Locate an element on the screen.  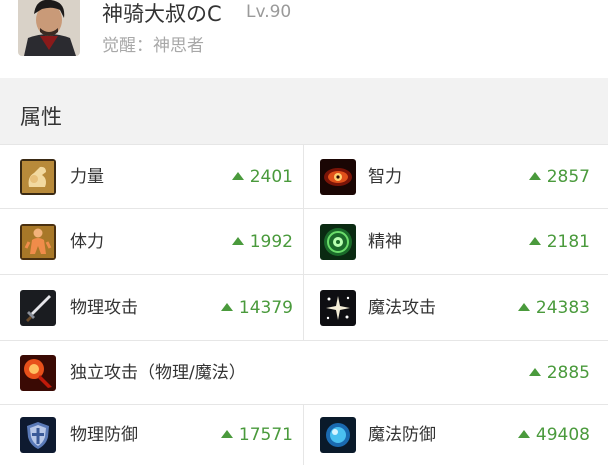
stat-cell-physical-attack: 物理攻击 14379 is located at coordinates (151, 307).